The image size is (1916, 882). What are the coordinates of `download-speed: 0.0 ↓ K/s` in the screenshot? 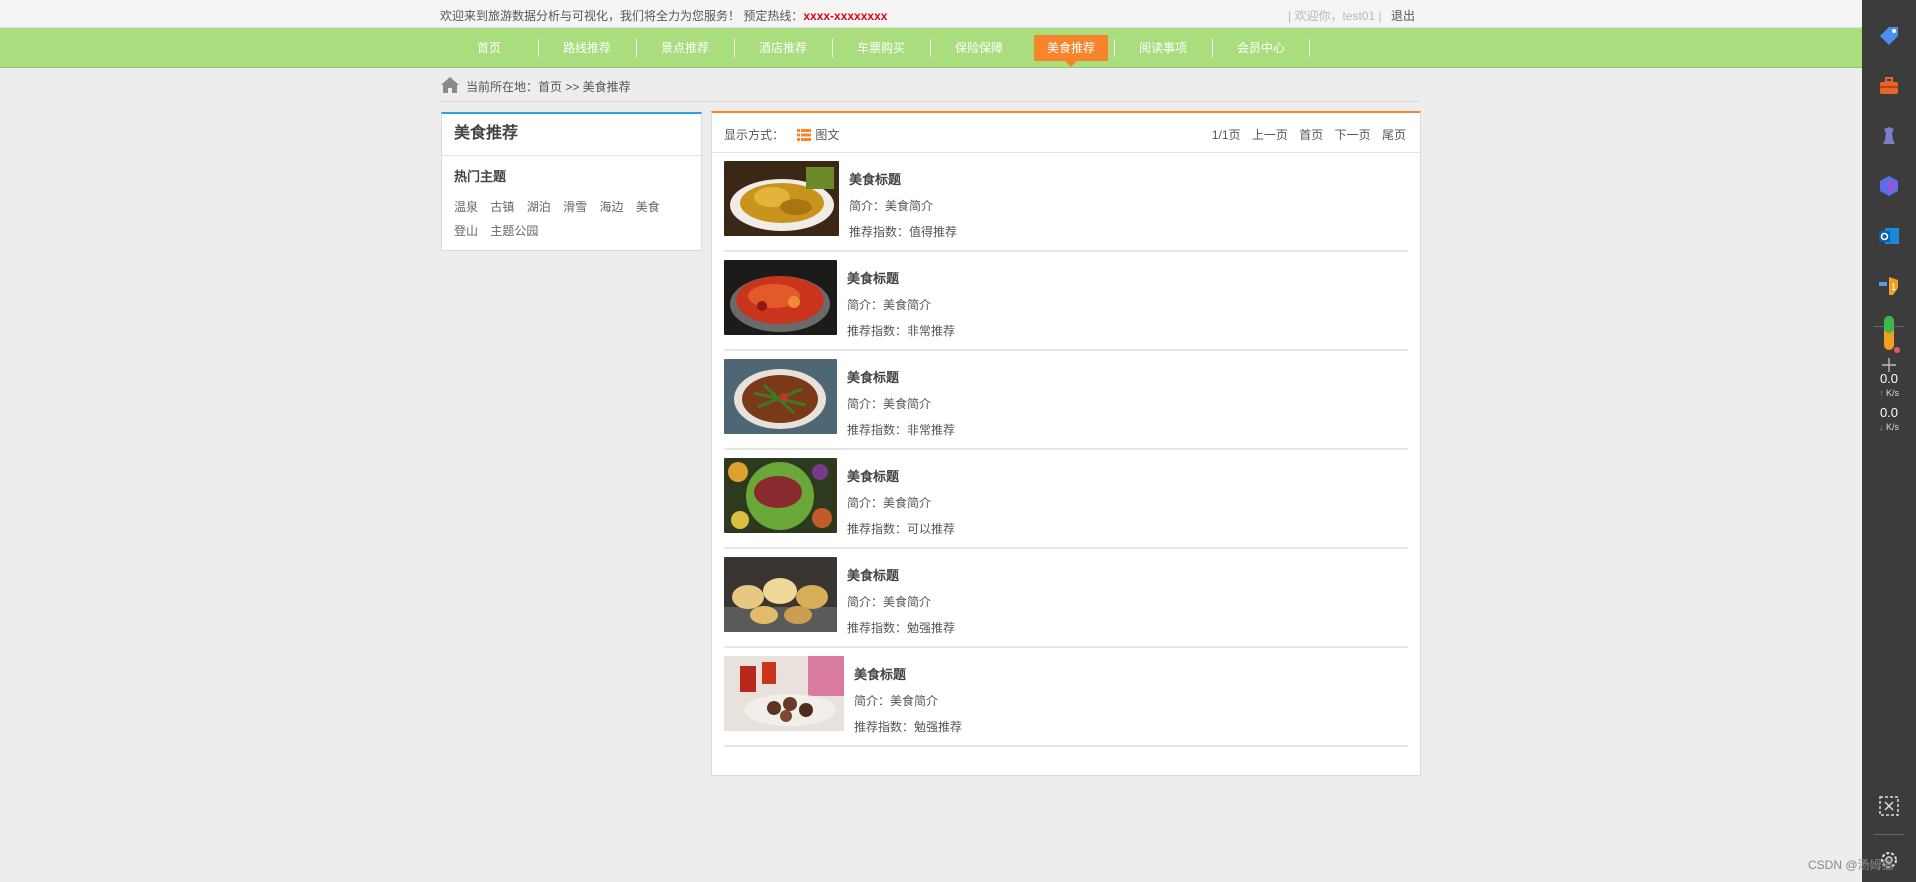 It's located at (1889, 420).